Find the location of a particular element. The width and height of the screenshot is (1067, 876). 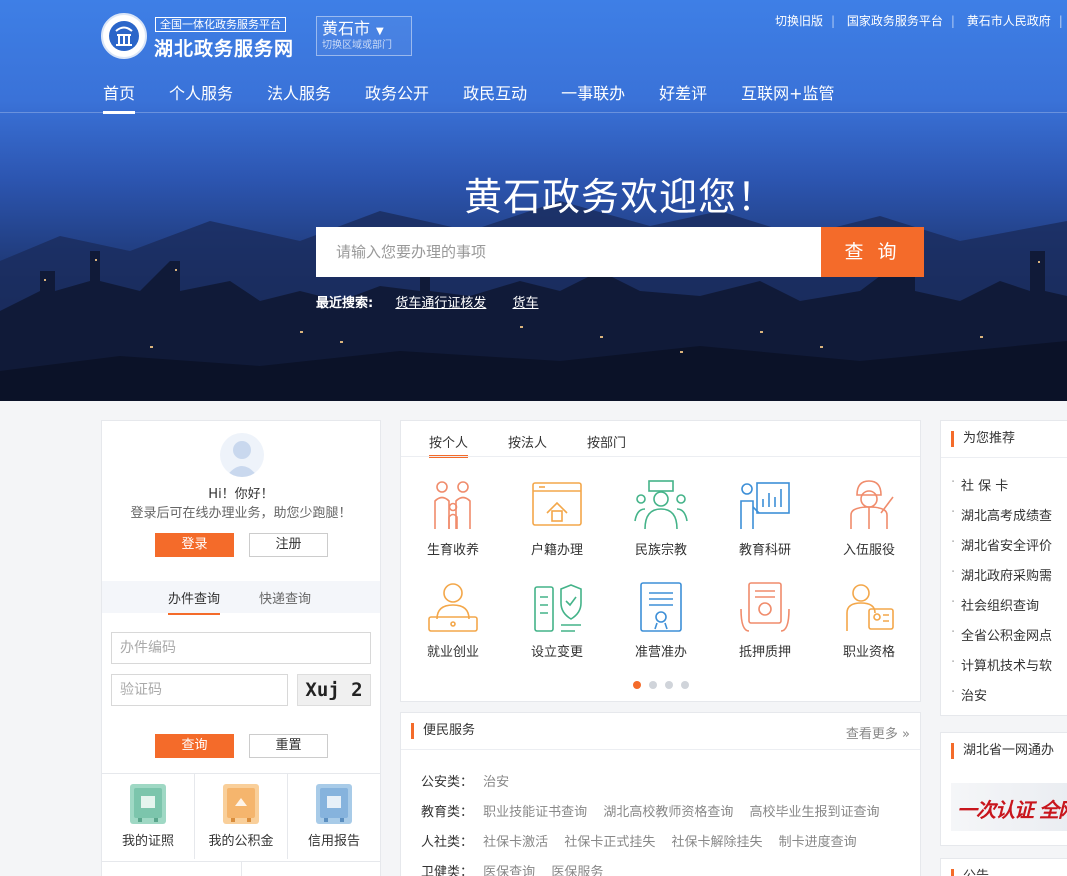

recent-term-link: 货车通行证核发 is located at coordinates (440, 303).